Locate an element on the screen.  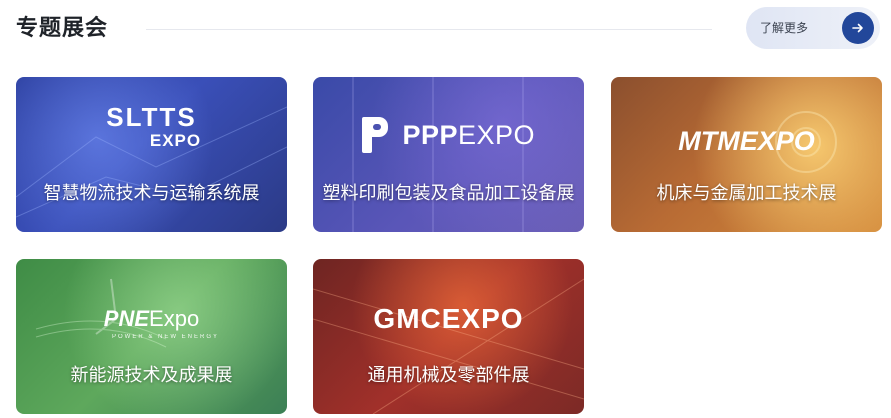
logo-light-text: Expo is located at coordinates (174, 318).